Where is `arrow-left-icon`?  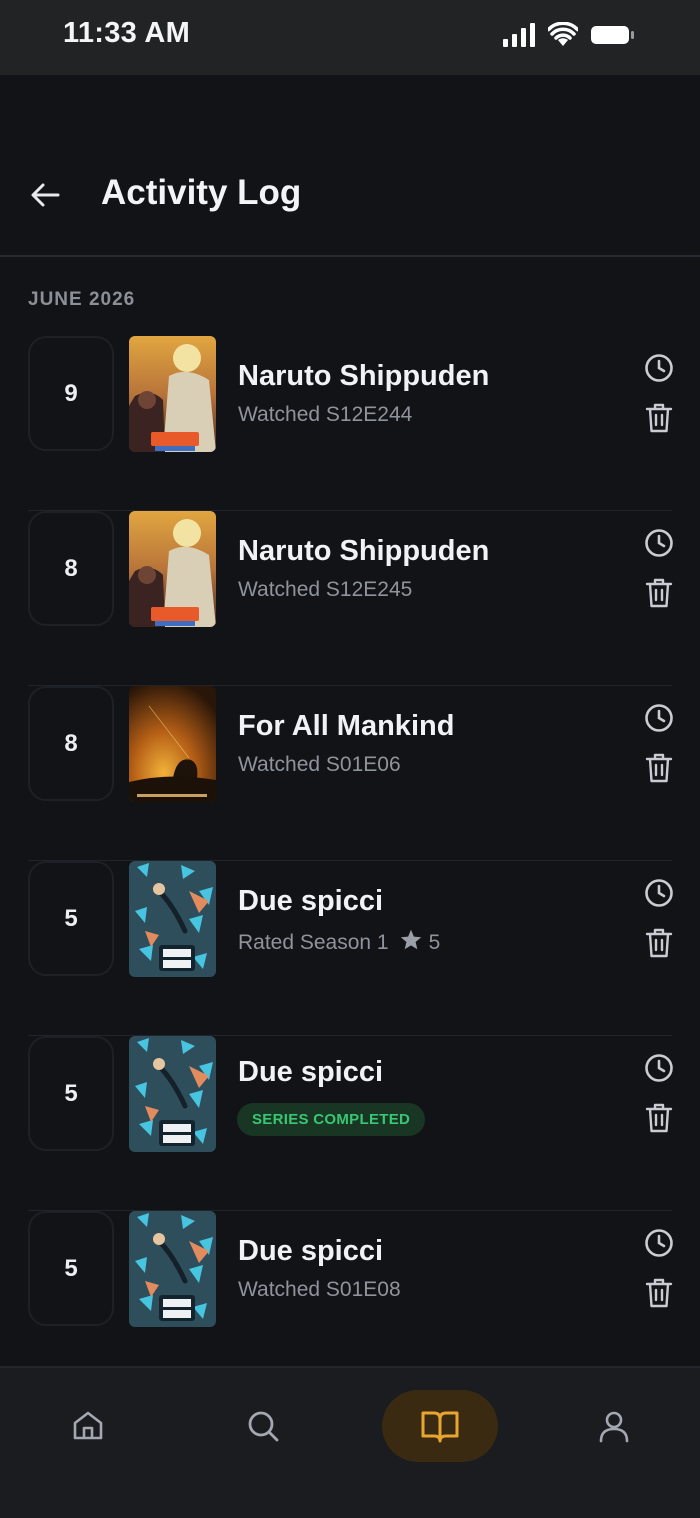 arrow-left-icon is located at coordinates (46, 195).